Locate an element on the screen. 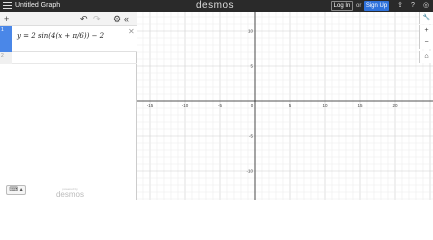  x-tick-label: 20 is located at coordinates (395, 105).